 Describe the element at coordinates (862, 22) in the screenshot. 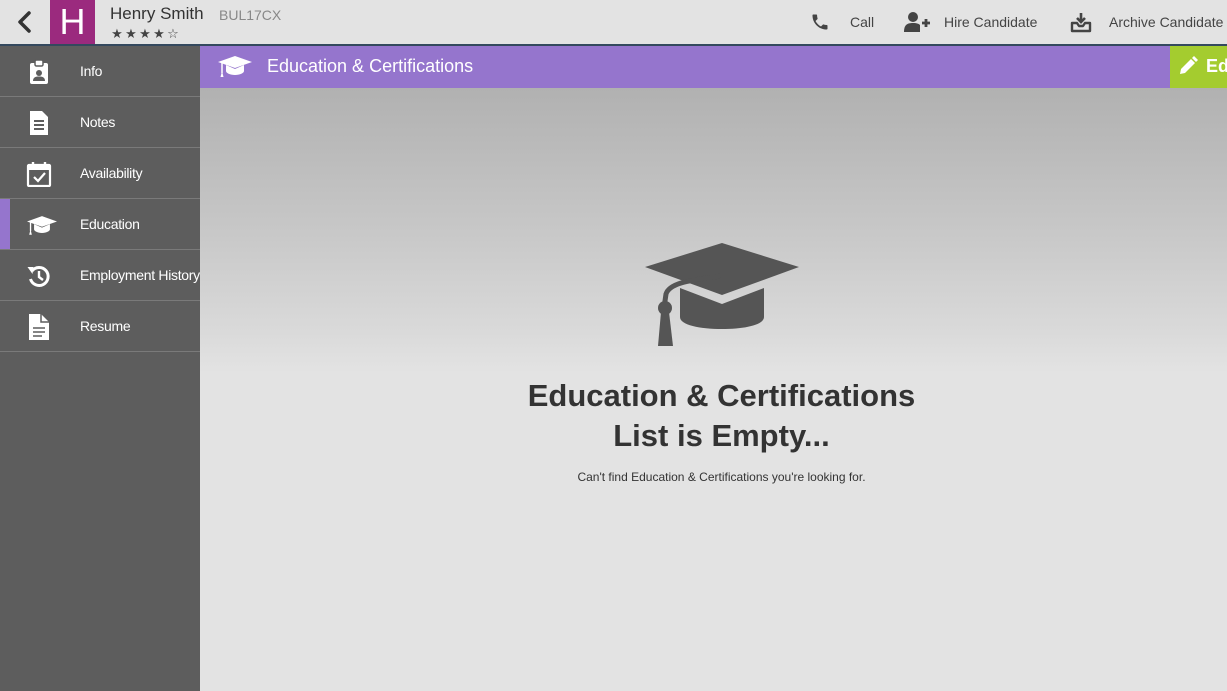

I see `call-label: Call` at that location.